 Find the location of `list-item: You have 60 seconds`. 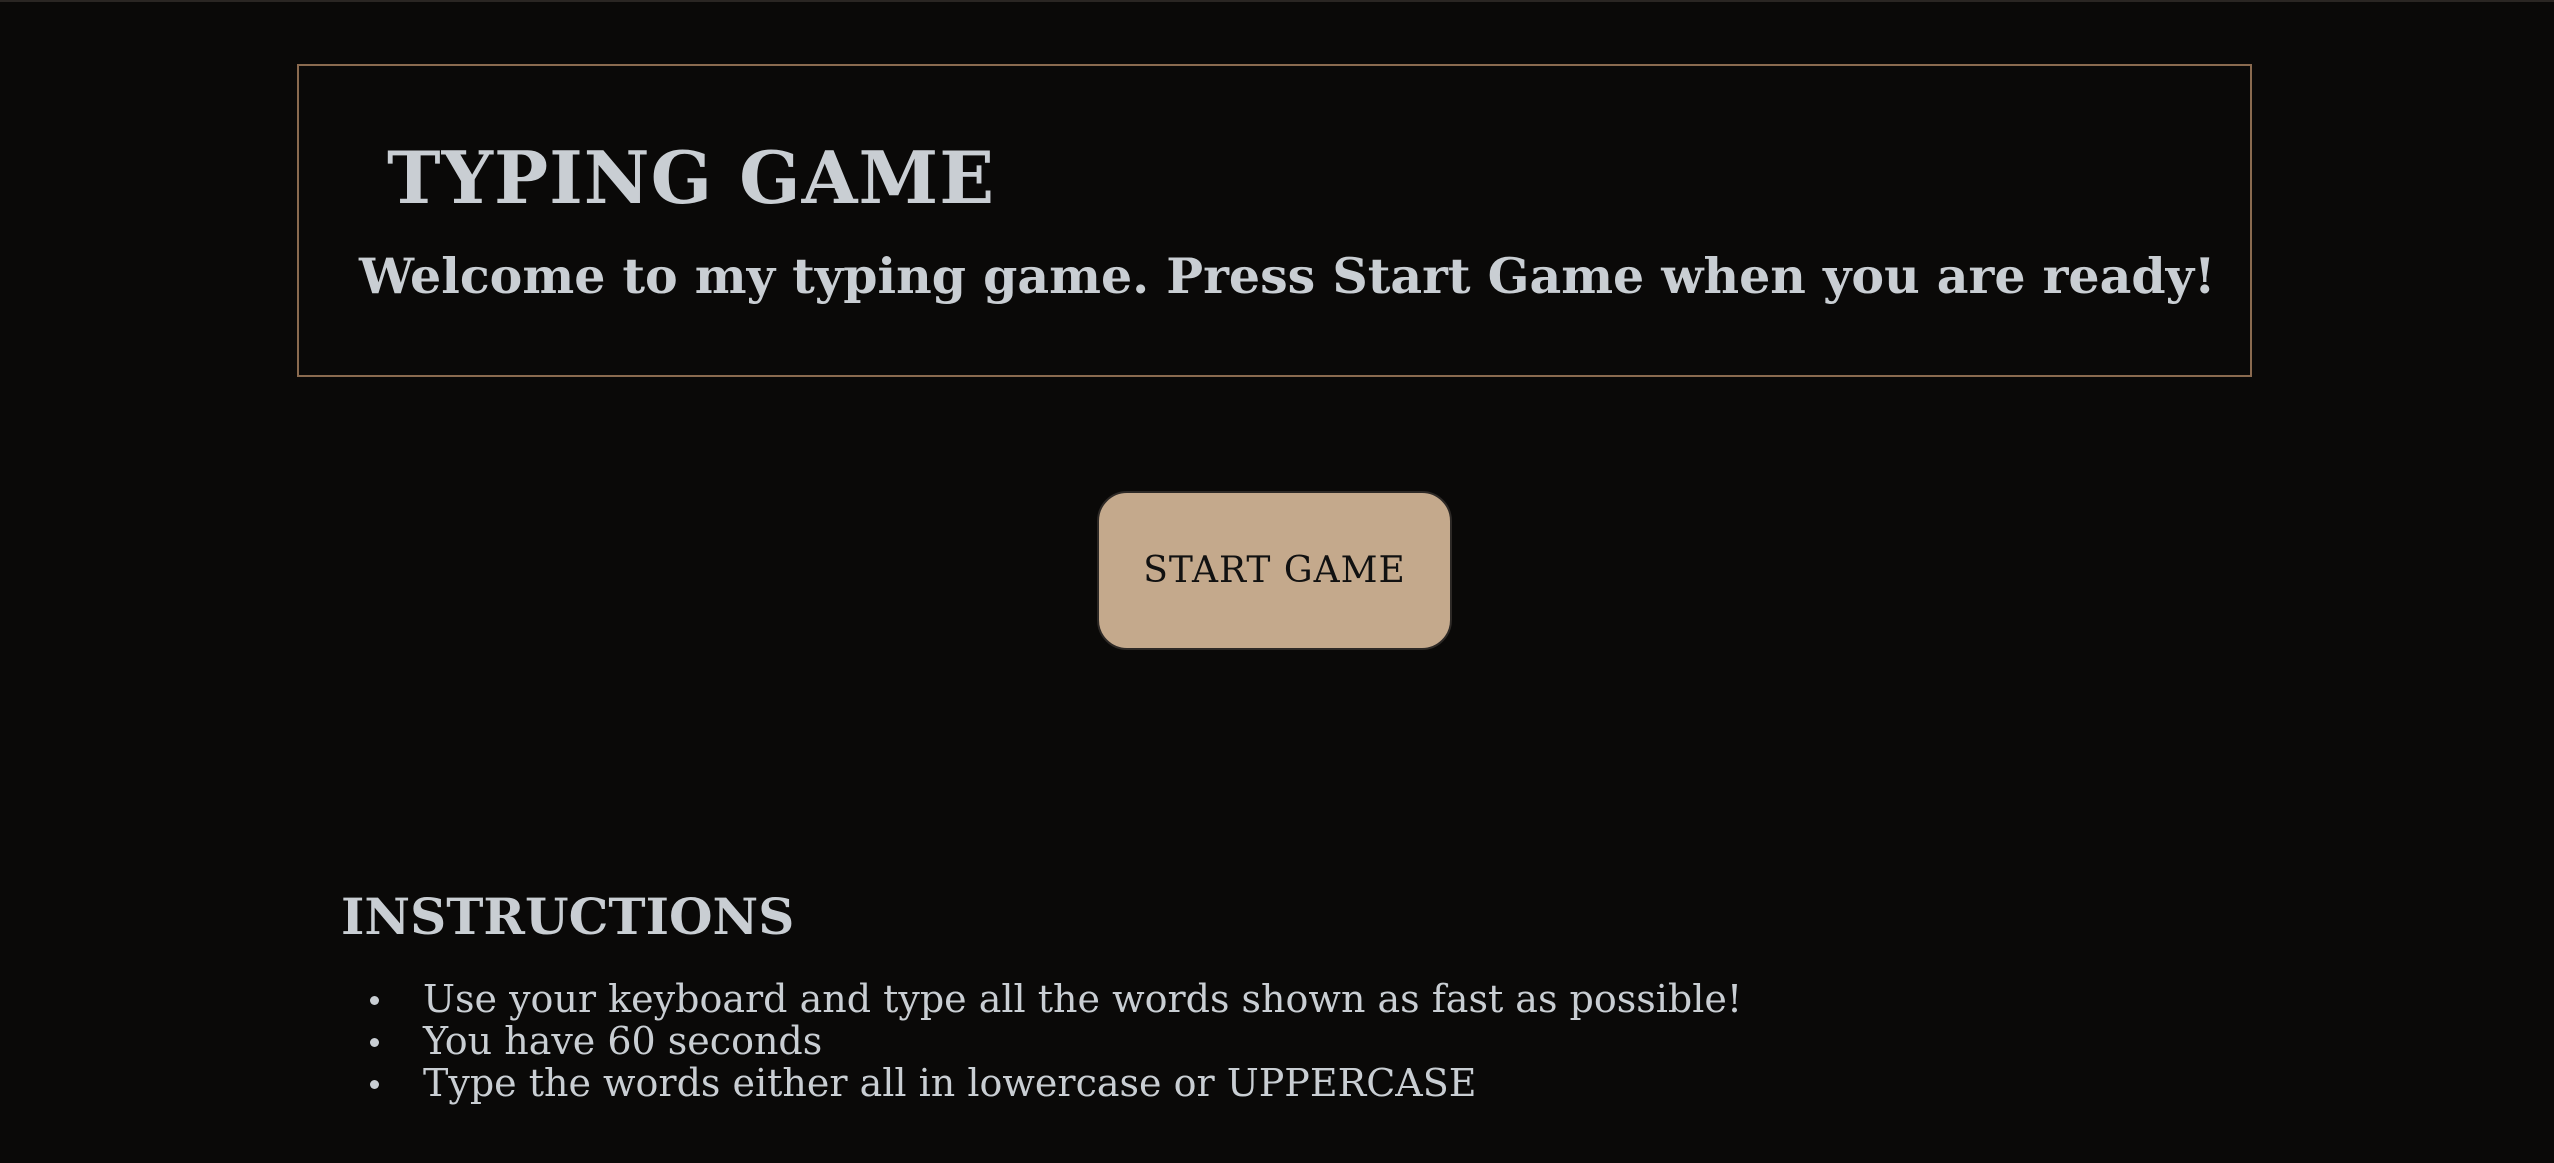

list-item: You have 60 seconds is located at coordinates (1191, 1041).